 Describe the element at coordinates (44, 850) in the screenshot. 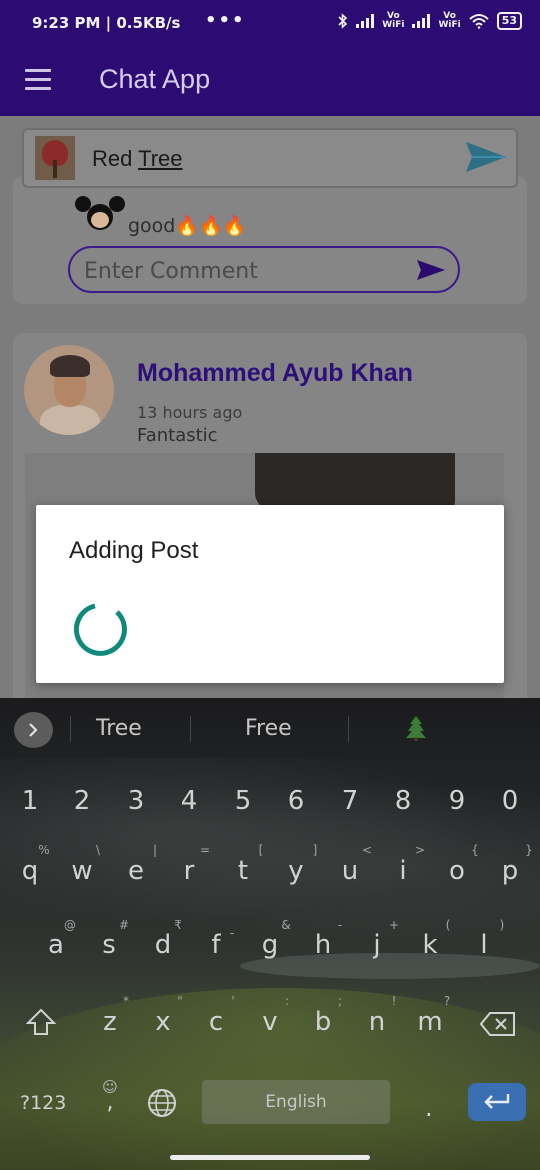

I see `hint-percent: %` at that location.